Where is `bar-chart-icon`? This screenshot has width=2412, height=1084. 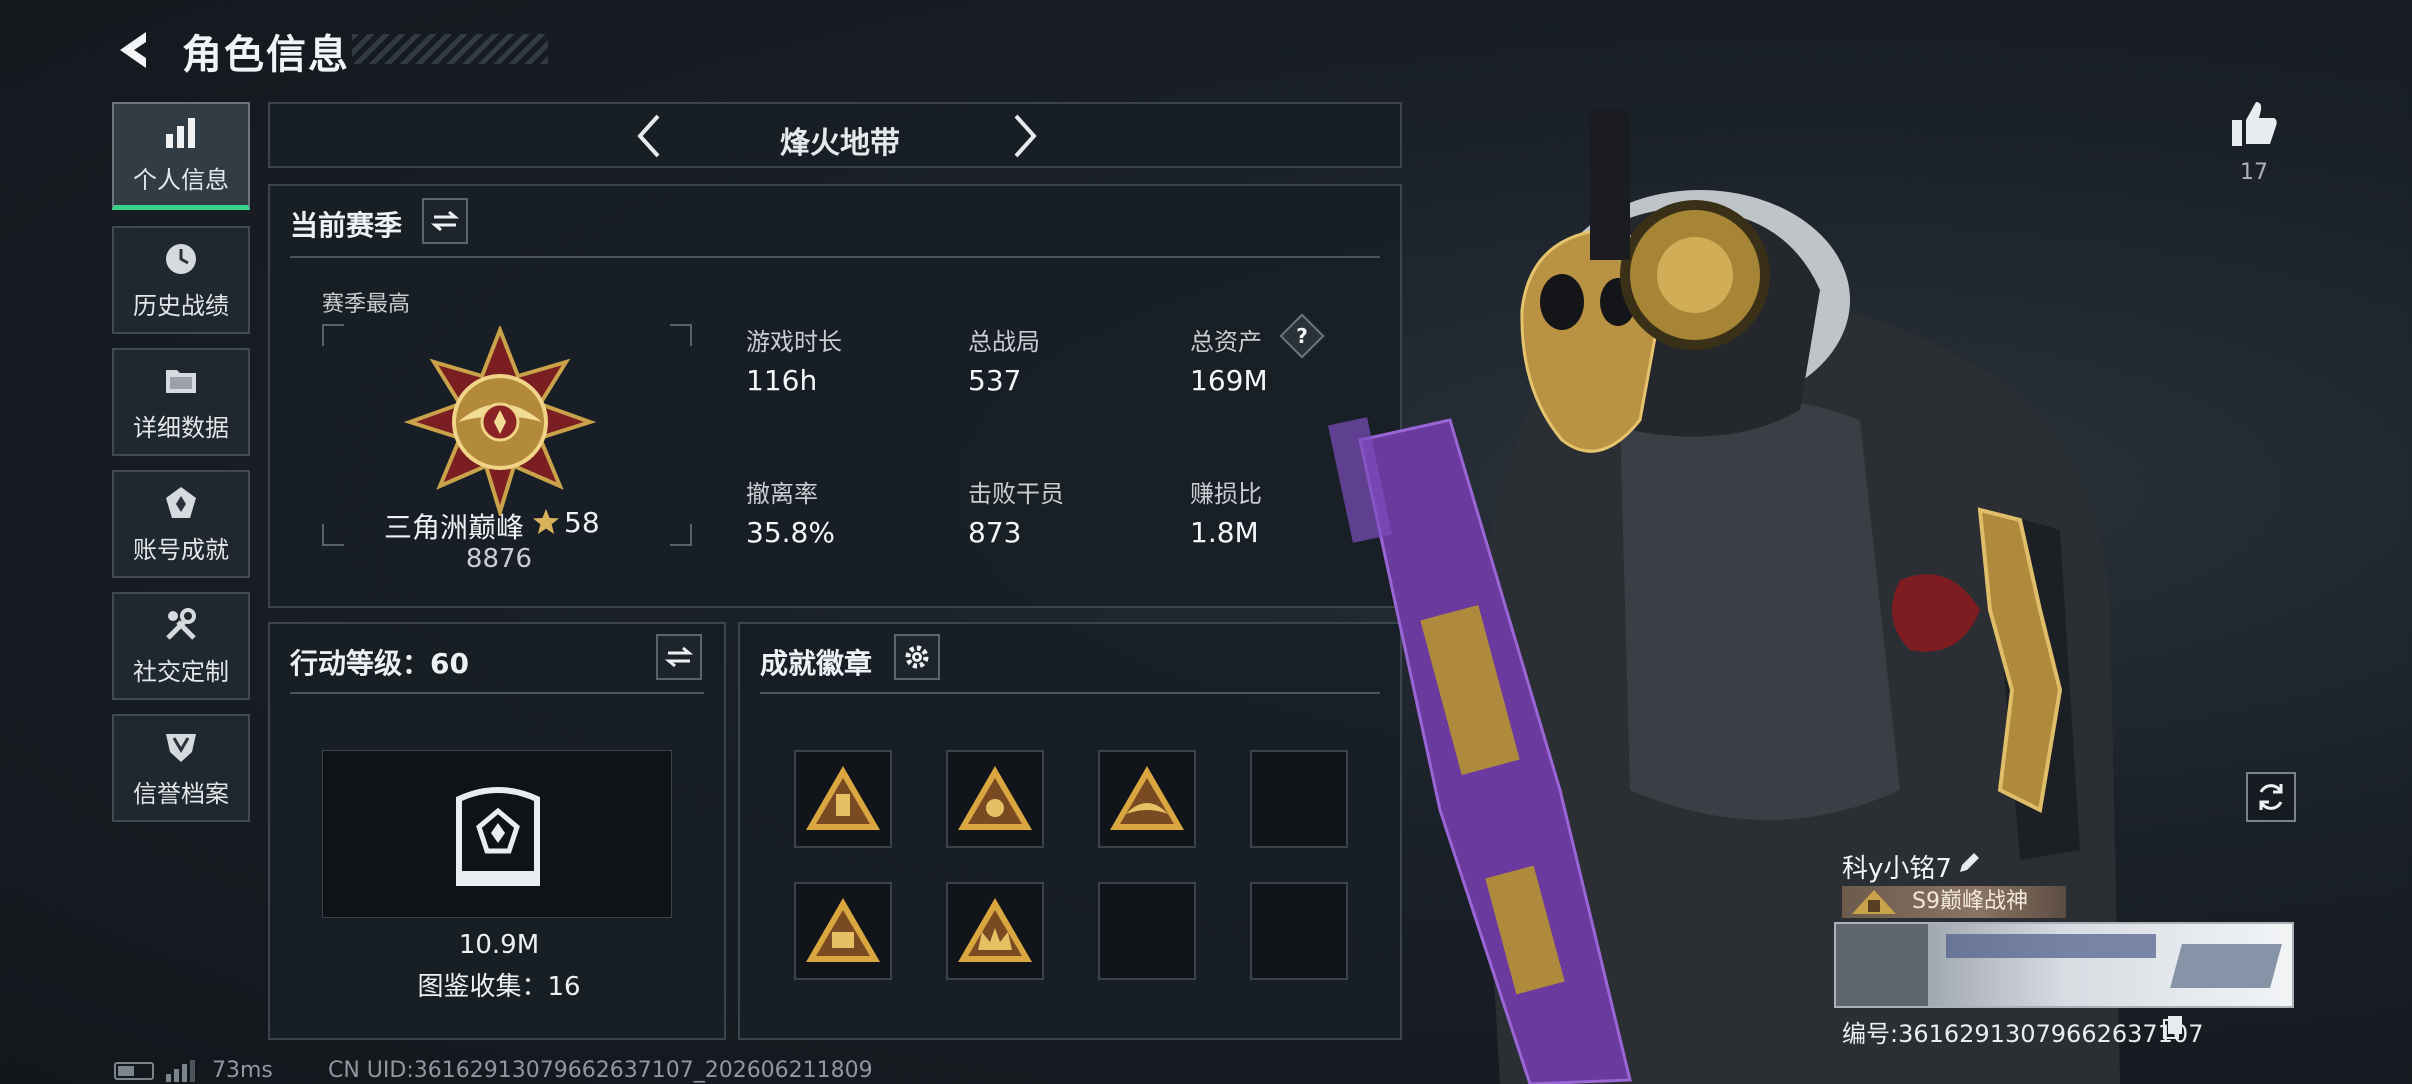 bar-chart-icon is located at coordinates (180, 133).